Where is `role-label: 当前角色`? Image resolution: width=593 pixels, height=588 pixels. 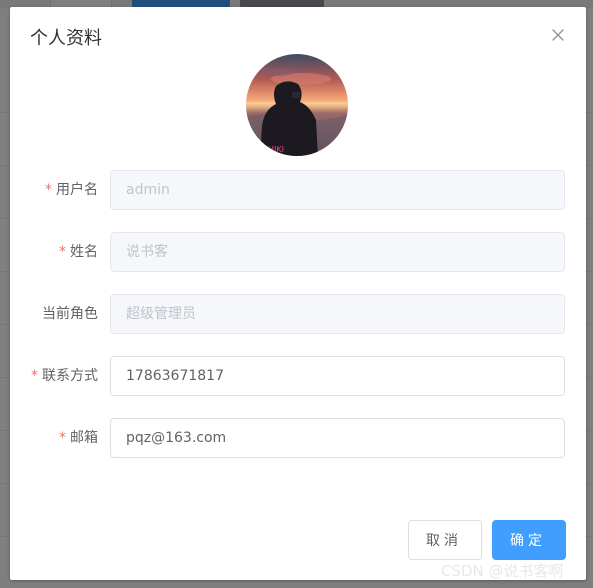 role-label: 当前角色 is located at coordinates (70, 314).